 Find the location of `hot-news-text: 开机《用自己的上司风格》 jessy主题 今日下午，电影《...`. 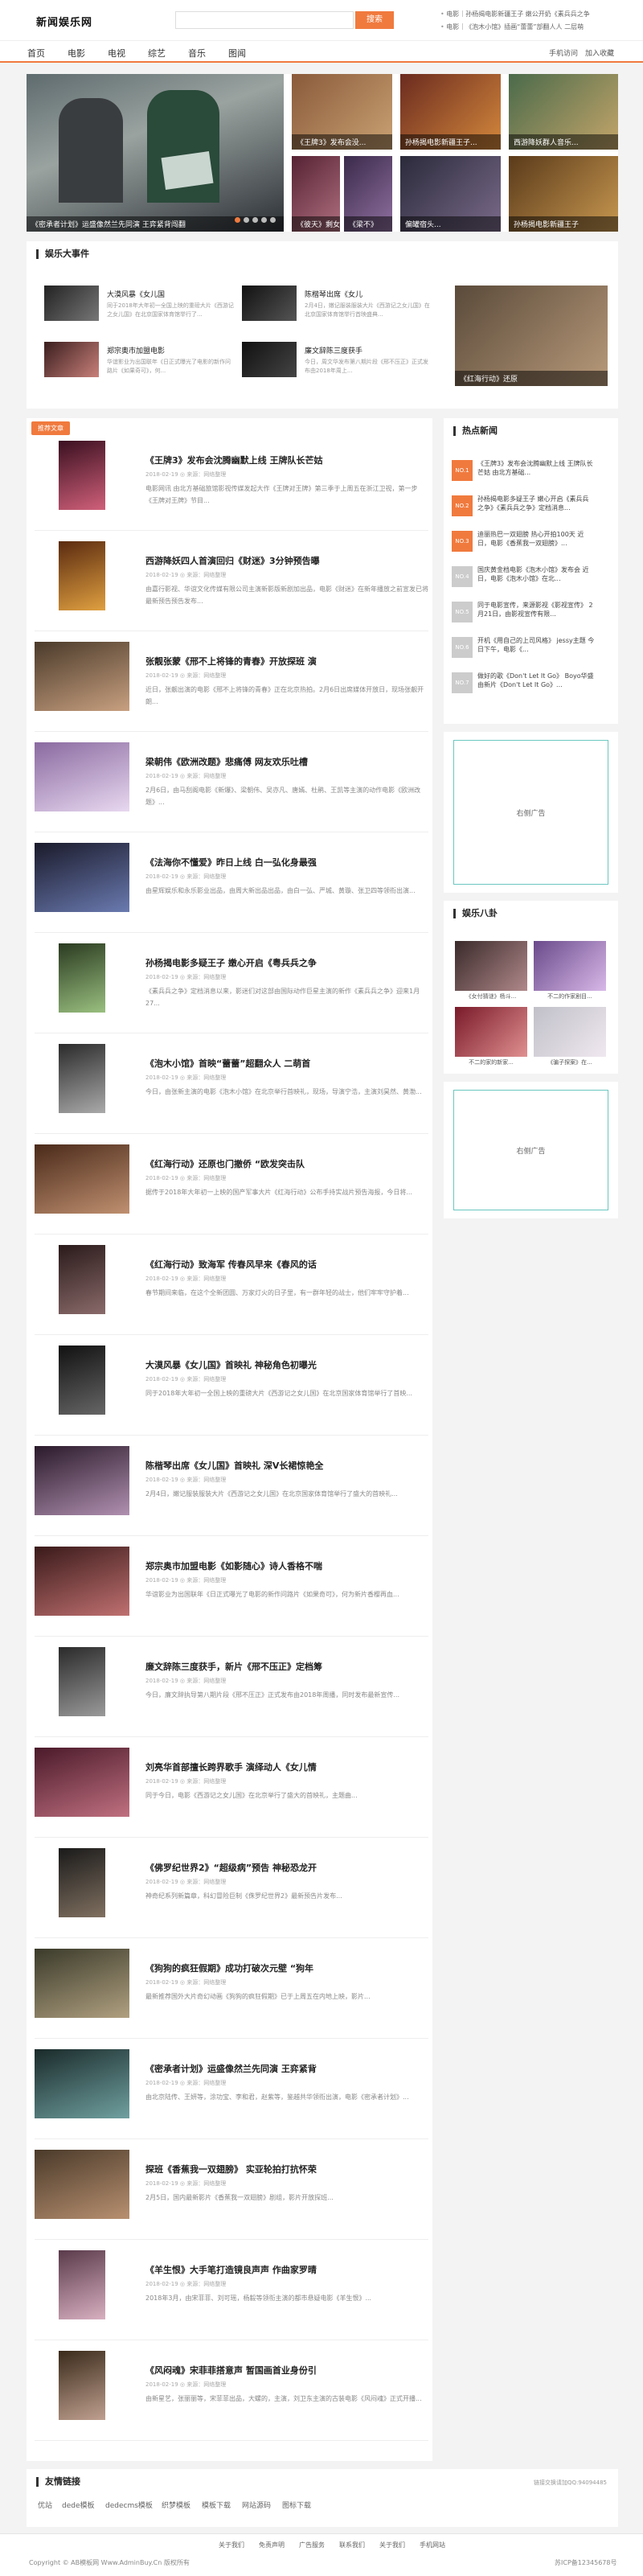

hot-news-text: 开机《用自己的上司风格》 jessy主题 今日下午，电影《... is located at coordinates (536, 650).